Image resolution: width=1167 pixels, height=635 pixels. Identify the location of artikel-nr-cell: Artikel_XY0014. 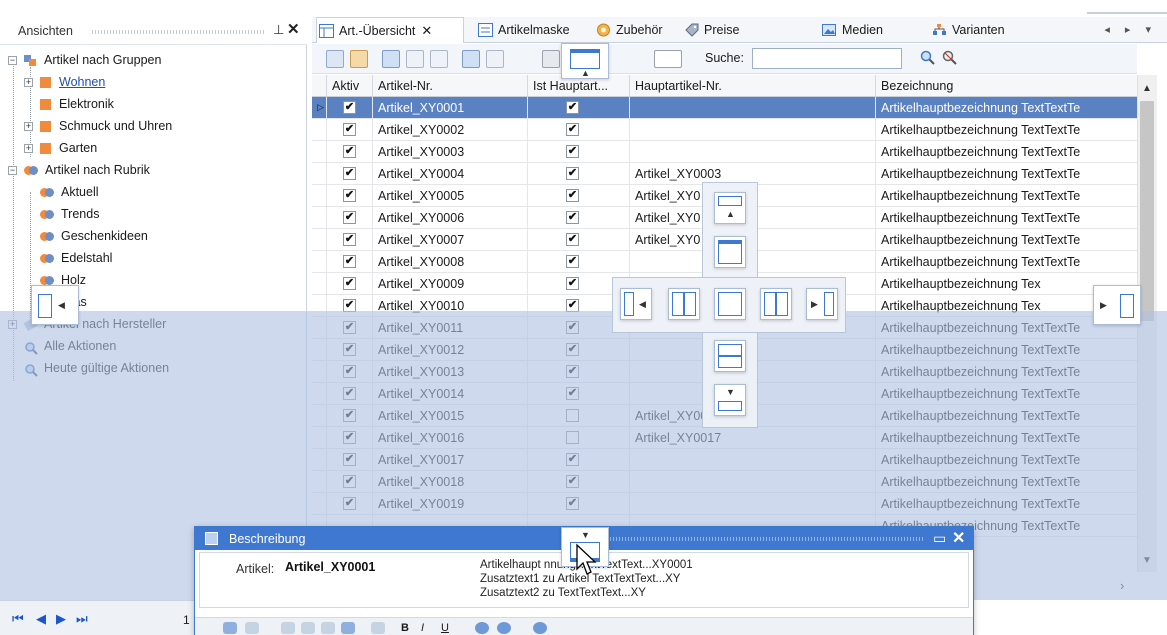
(450, 394).